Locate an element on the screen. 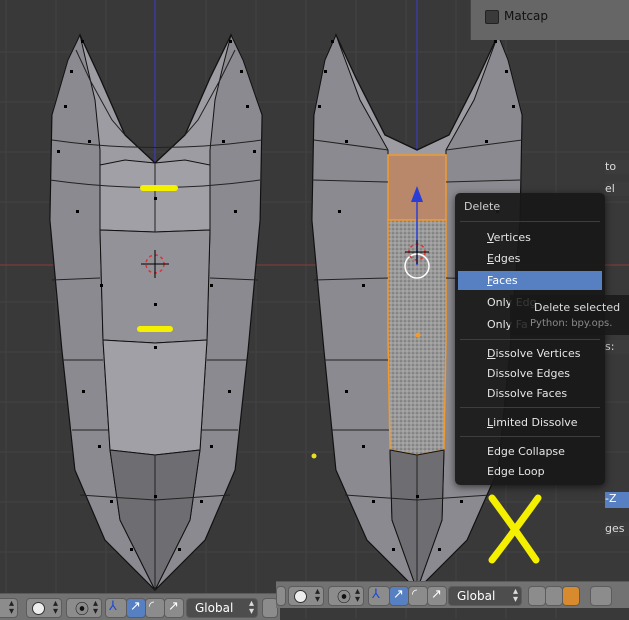  menu-item-dissolve-faces: Dissolve Faces is located at coordinates (530, 393).